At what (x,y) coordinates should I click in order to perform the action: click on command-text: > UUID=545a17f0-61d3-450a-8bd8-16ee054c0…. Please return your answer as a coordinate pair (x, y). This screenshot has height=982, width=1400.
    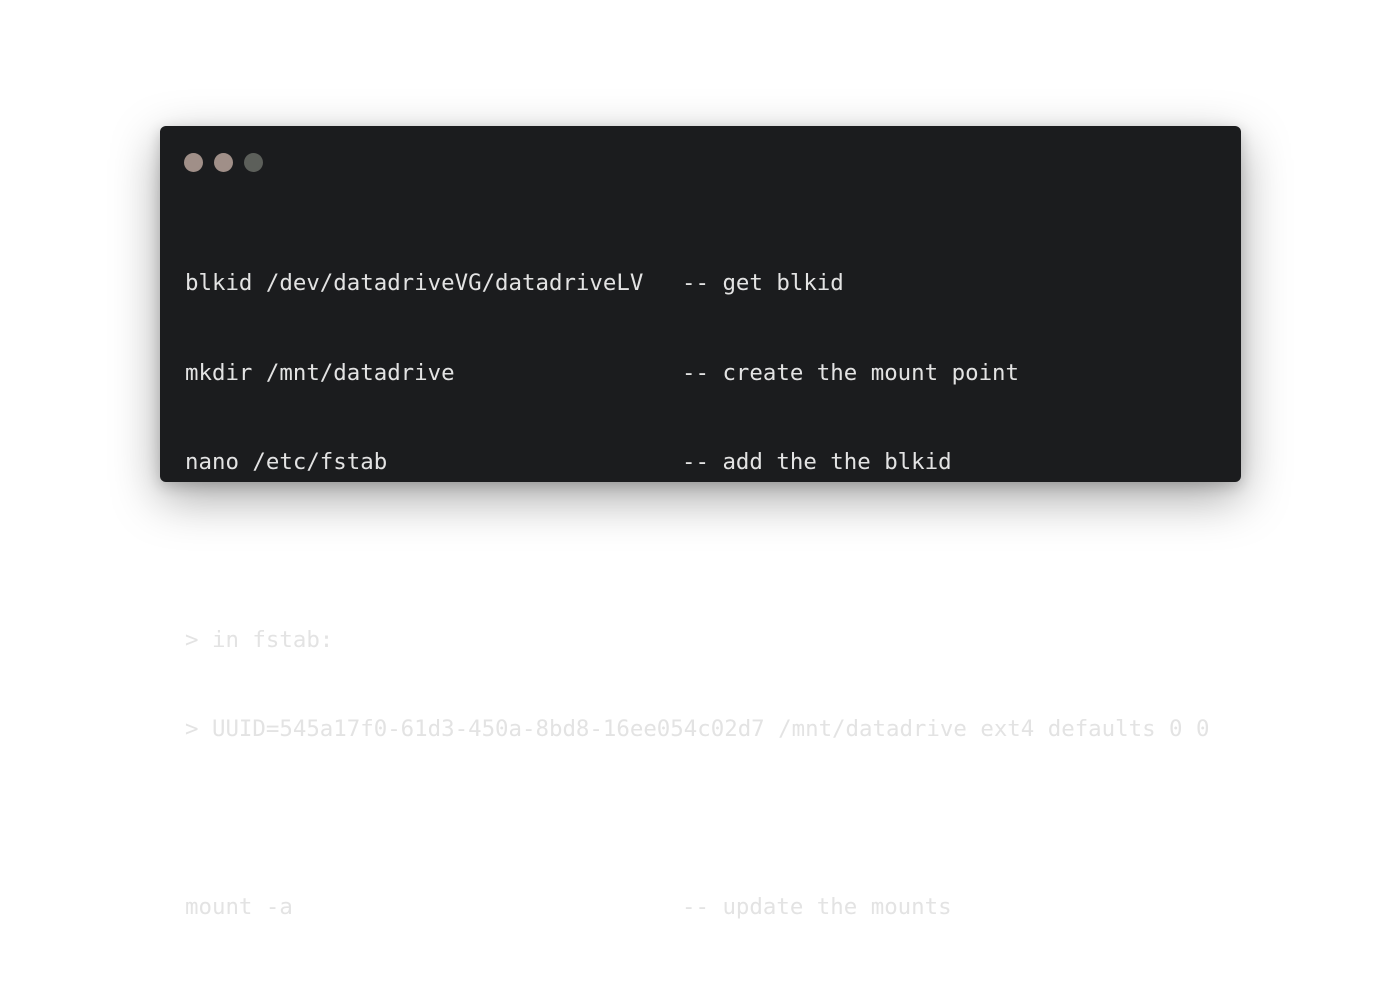
    Looking at the image, I should click on (697, 728).